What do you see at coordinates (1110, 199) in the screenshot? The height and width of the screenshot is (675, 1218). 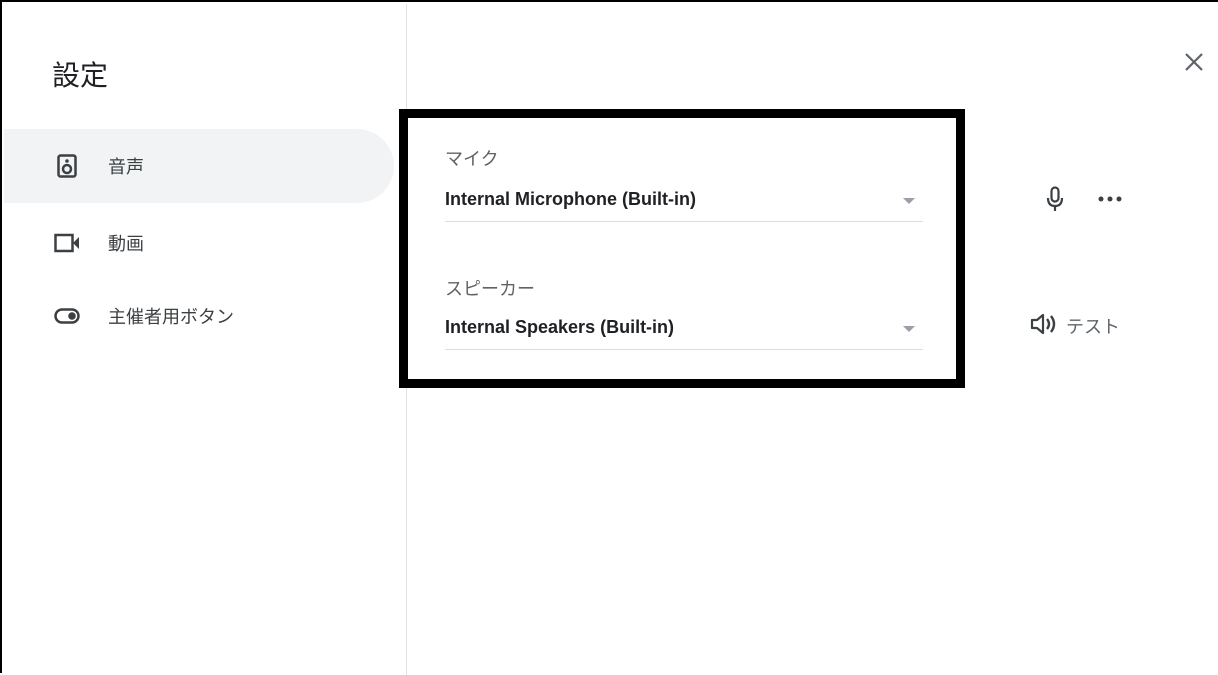 I see `more-horiz-icon` at bounding box center [1110, 199].